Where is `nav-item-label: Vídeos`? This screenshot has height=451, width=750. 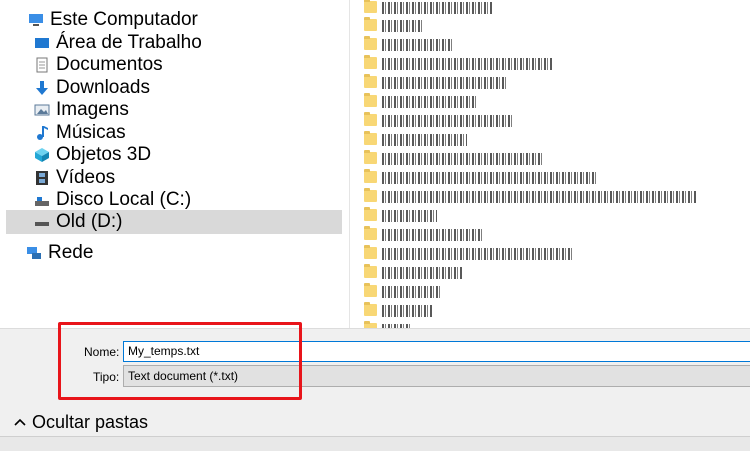 nav-item-label: Vídeos is located at coordinates (86, 177).